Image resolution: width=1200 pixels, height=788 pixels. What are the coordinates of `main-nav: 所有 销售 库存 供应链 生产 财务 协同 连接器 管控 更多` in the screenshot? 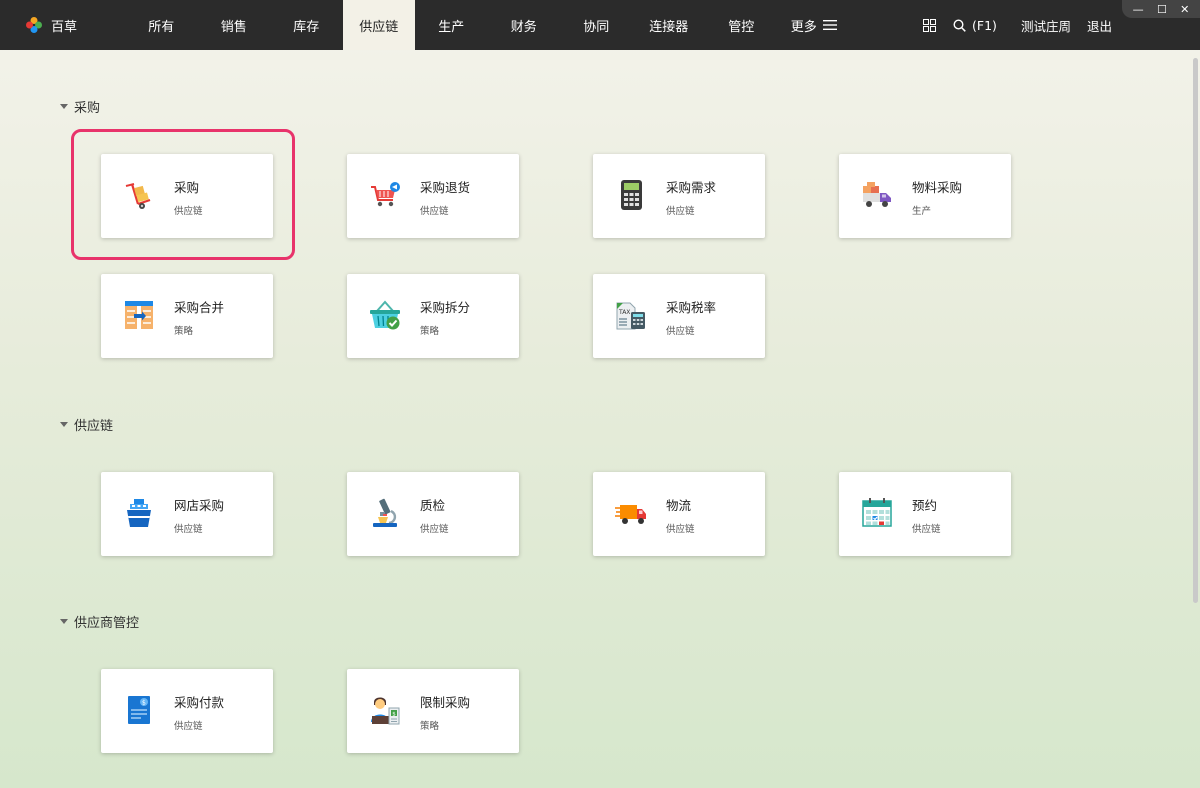 It's located at (487, 25).